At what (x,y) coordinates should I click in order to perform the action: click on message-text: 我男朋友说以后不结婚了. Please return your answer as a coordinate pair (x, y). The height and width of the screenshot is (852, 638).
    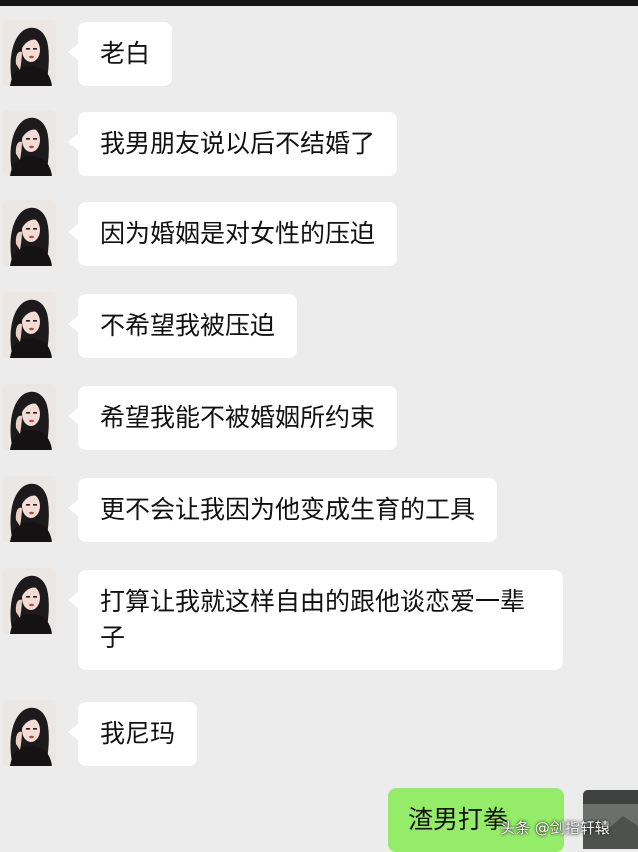
    Looking at the image, I should click on (238, 143).